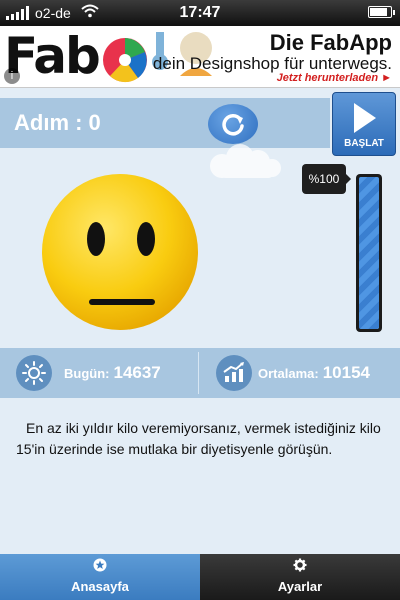 The width and height of the screenshot is (400, 600). I want to click on status-time: 17:47, so click(200, 12).